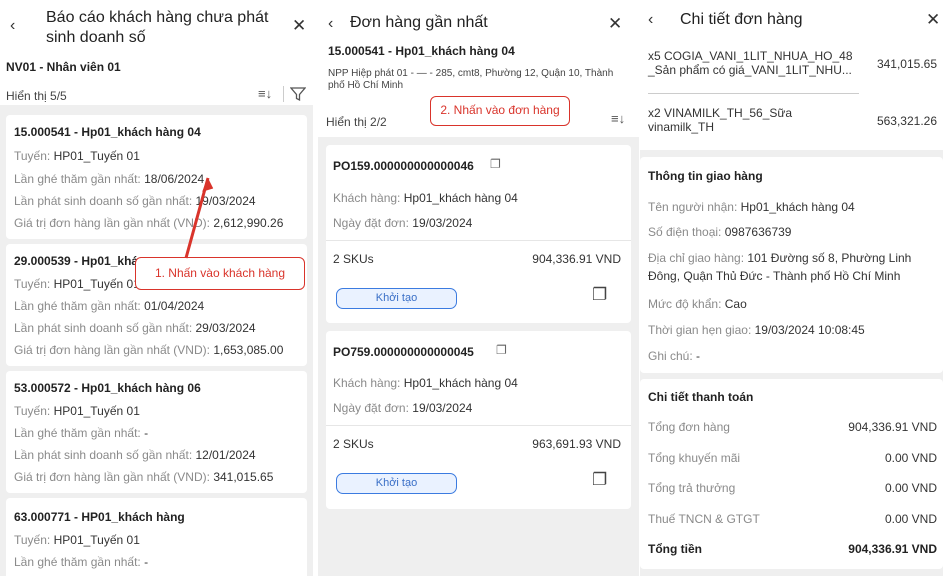  I want to click on payment-label: Tổng trả thưởng, so click(692, 488).